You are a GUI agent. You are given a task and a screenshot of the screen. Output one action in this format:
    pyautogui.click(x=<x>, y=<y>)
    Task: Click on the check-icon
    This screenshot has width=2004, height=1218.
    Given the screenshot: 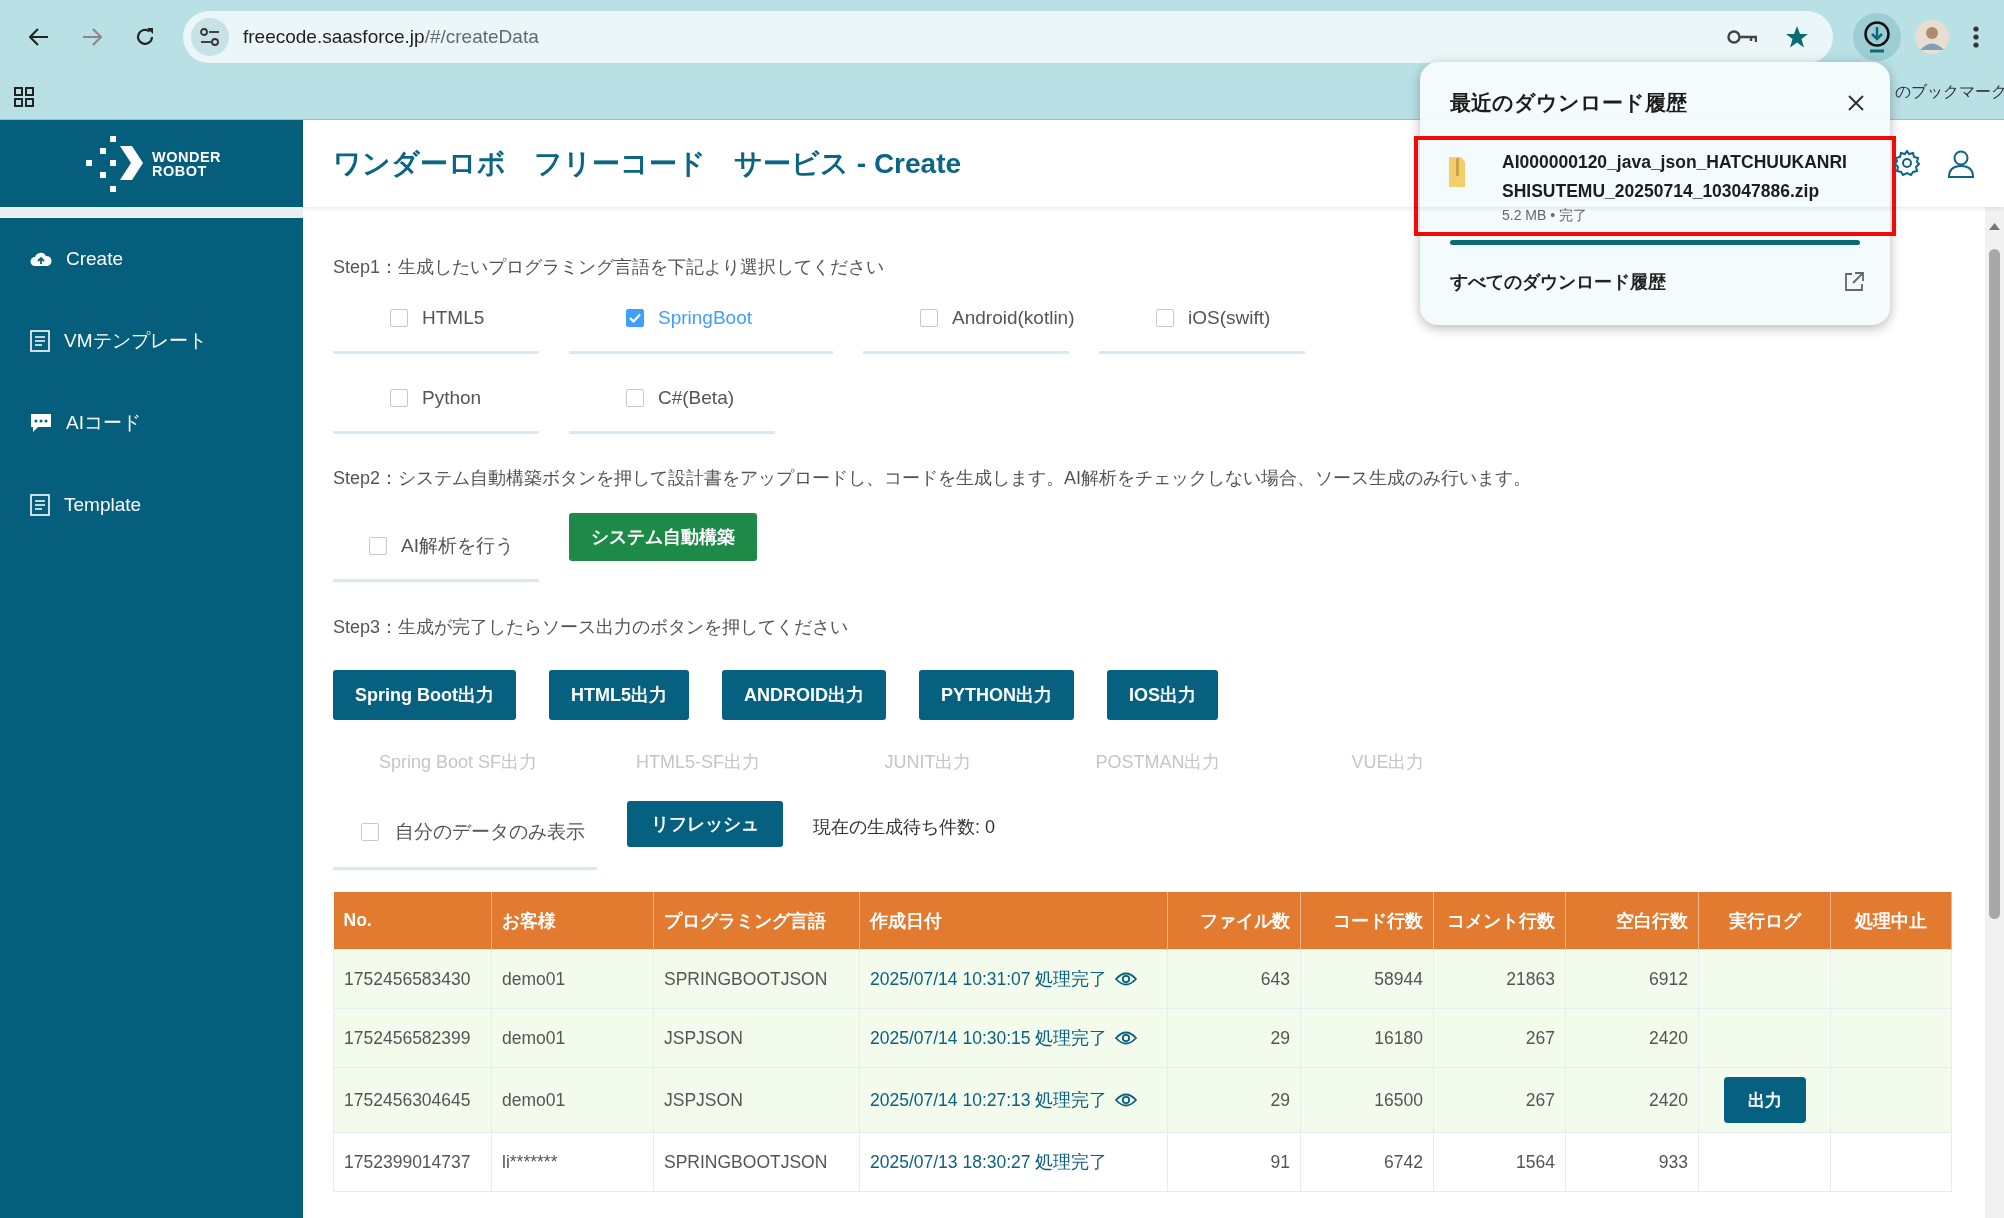 What is the action you would take?
    pyautogui.click(x=635, y=317)
    